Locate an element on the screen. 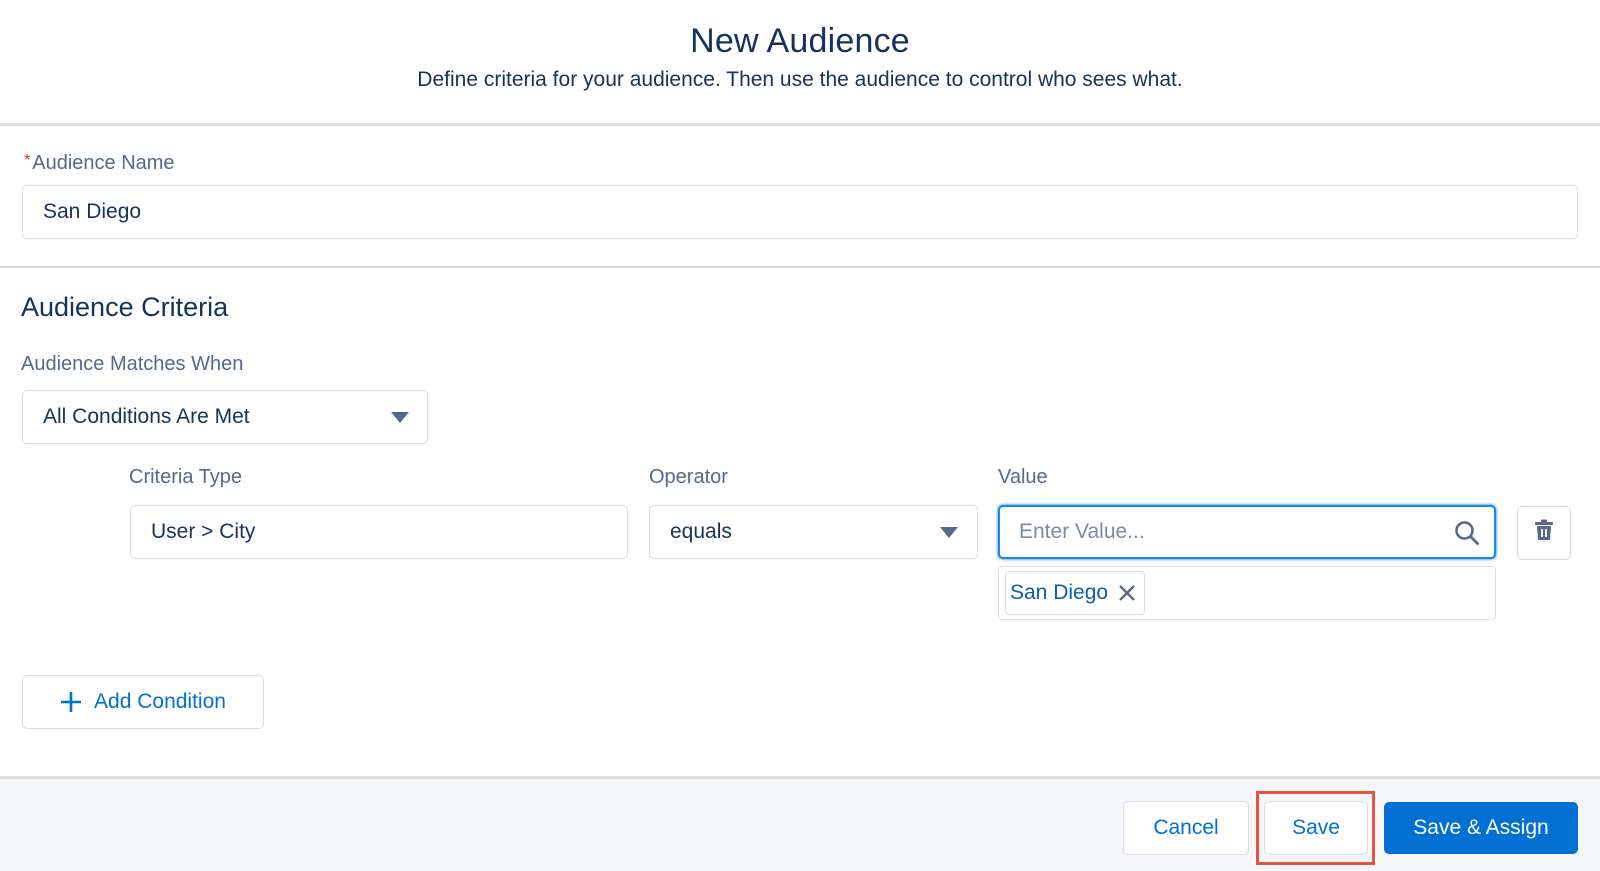 This screenshot has width=1600, height=871. save-and-assign-button: Save & Assign is located at coordinates (1481, 828).